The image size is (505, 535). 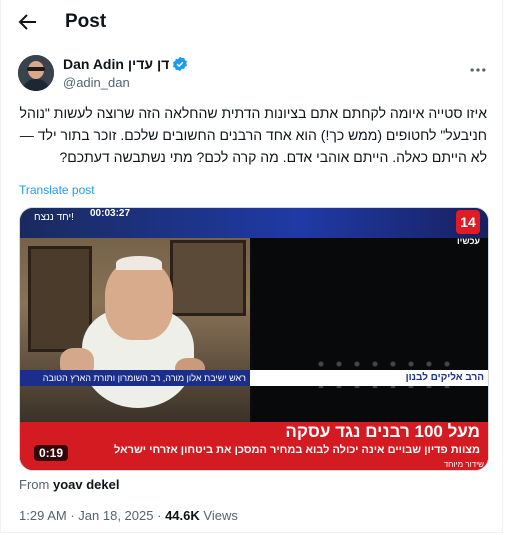 I want to click on channel-sub-label: עכשיו, so click(x=468, y=241).